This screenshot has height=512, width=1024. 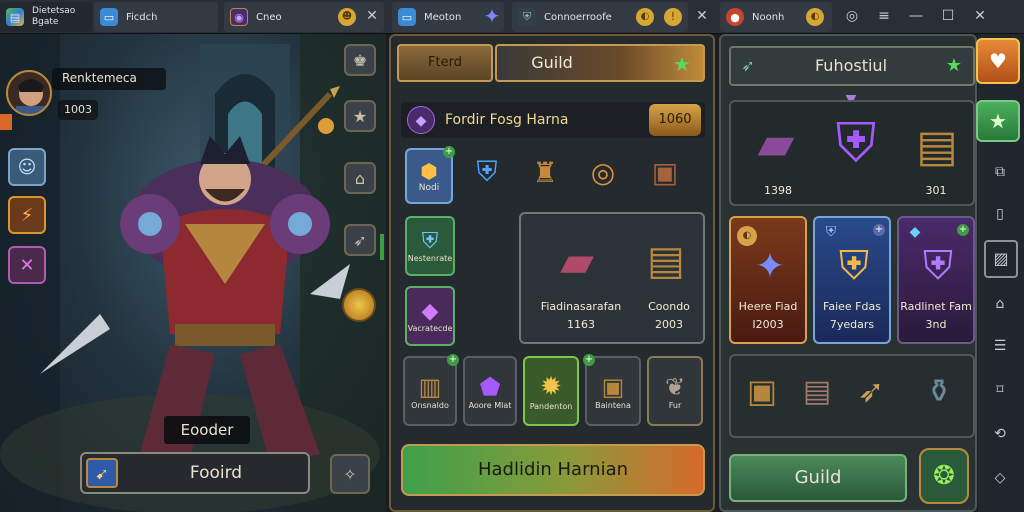 What do you see at coordinates (581, 306) in the screenshot?
I see `featured-big-name: Fiadinasarafan` at bounding box center [581, 306].